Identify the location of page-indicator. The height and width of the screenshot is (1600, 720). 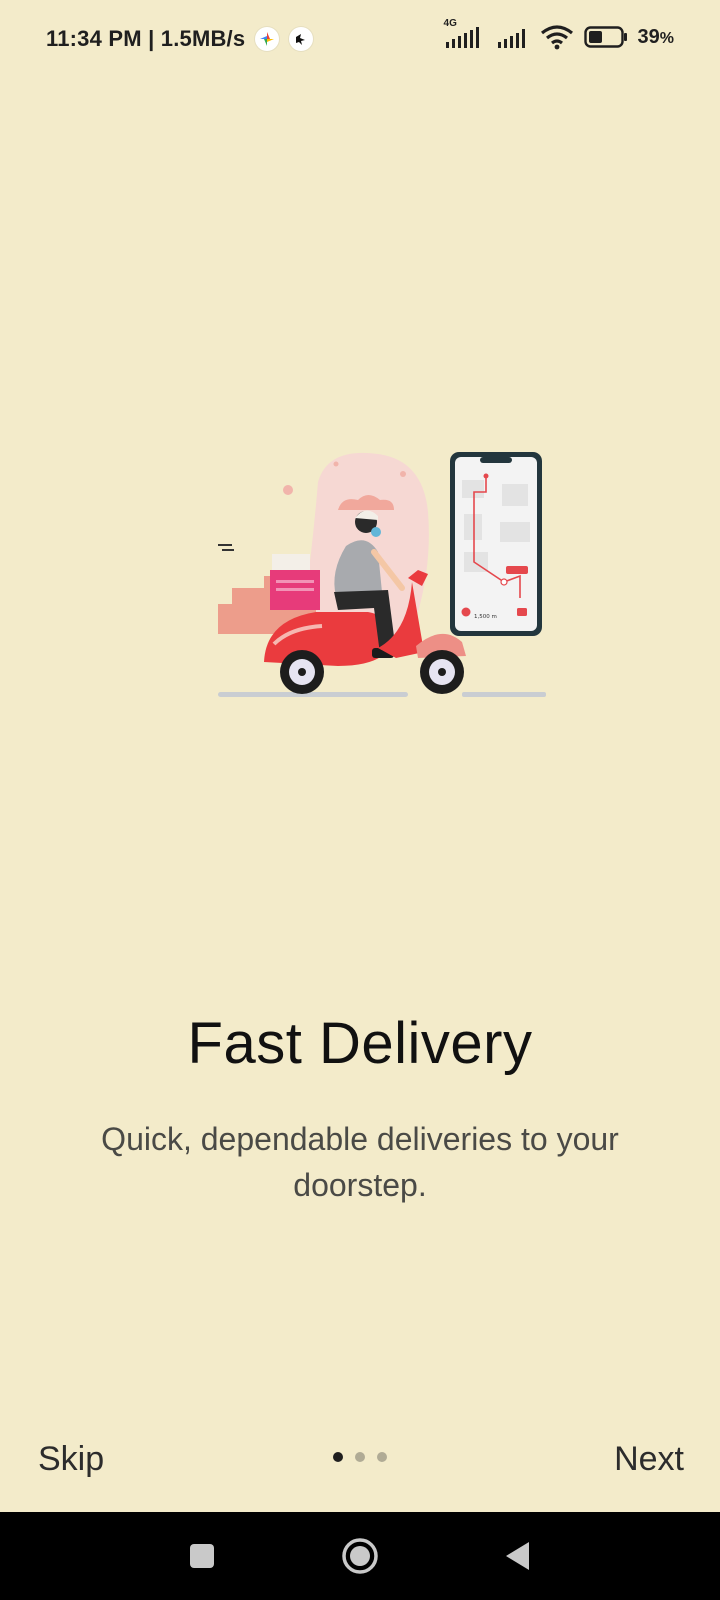
(360, 1457).